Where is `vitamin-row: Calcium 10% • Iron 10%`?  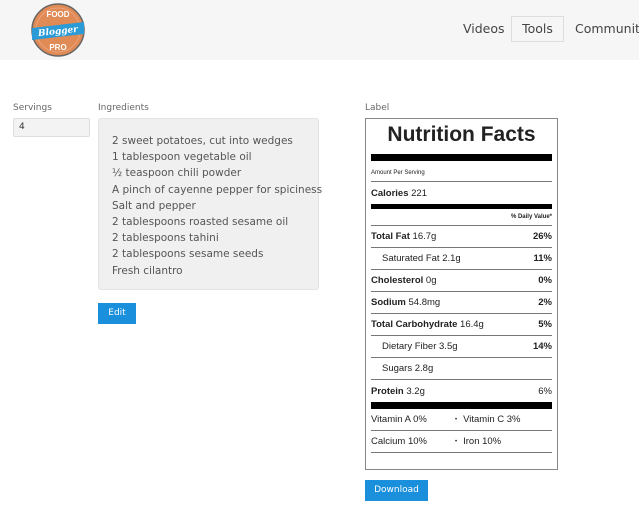 vitamin-row: Calcium 10% • Iron 10% is located at coordinates (461, 442).